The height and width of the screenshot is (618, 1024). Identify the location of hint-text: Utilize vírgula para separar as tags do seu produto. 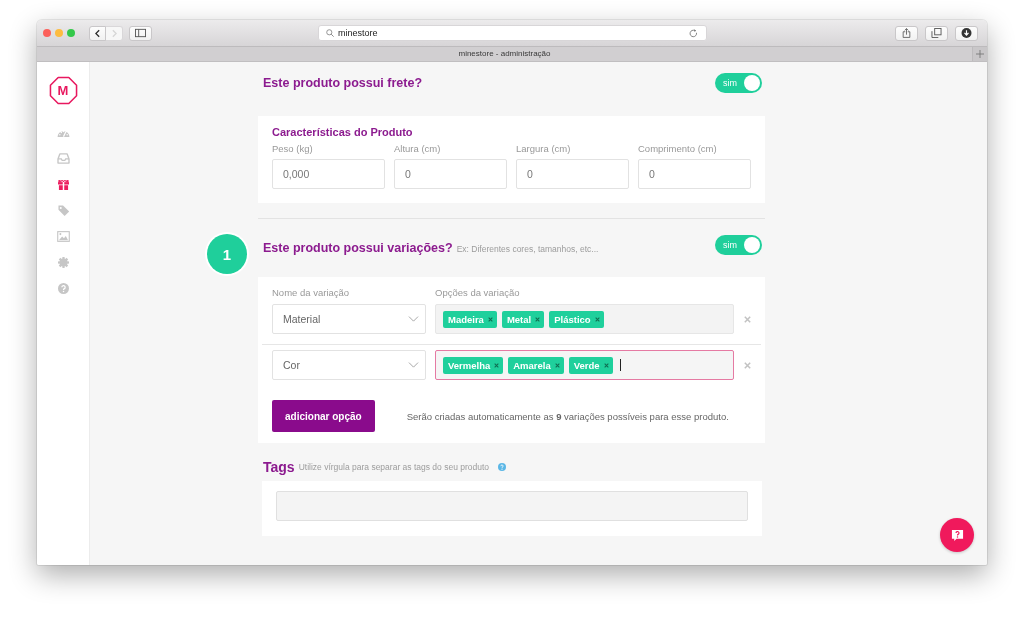
(394, 467).